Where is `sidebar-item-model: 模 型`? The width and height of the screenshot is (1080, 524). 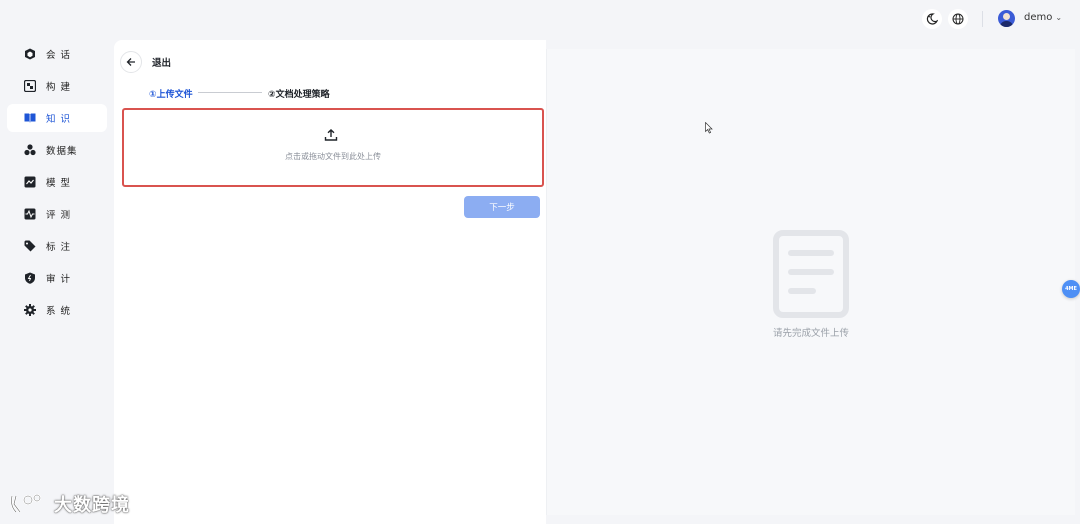
sidebar-item-model: 模 型 is located at coordinates (57, 182).